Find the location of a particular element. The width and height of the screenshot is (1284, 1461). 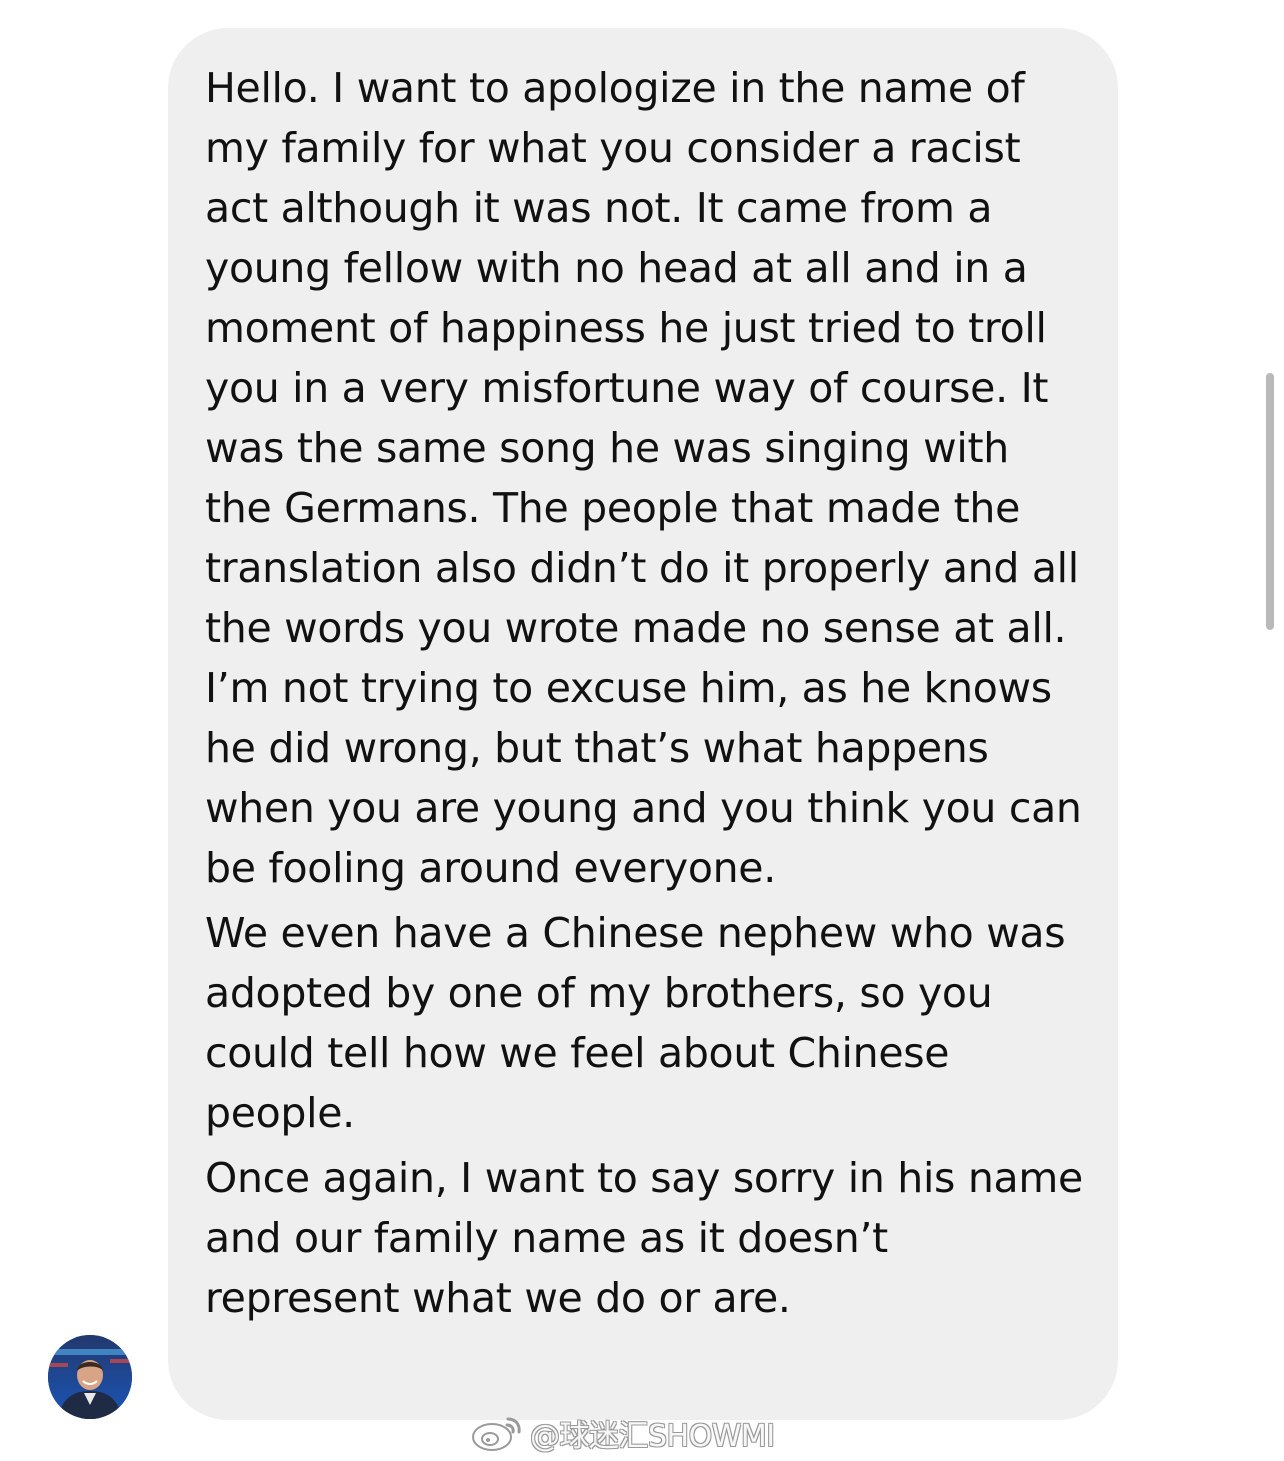

weibo-icon is located at coordinates (496, 1434).